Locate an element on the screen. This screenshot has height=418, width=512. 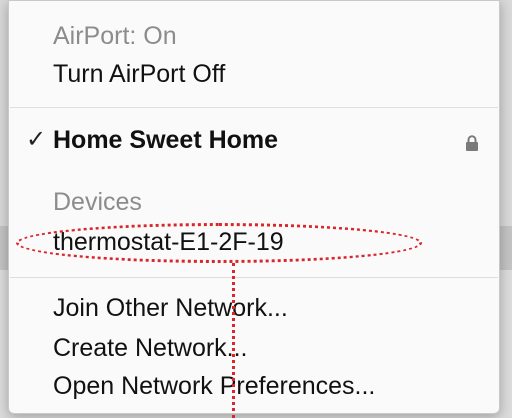
lock-icon is located at coordinates (472, 143).